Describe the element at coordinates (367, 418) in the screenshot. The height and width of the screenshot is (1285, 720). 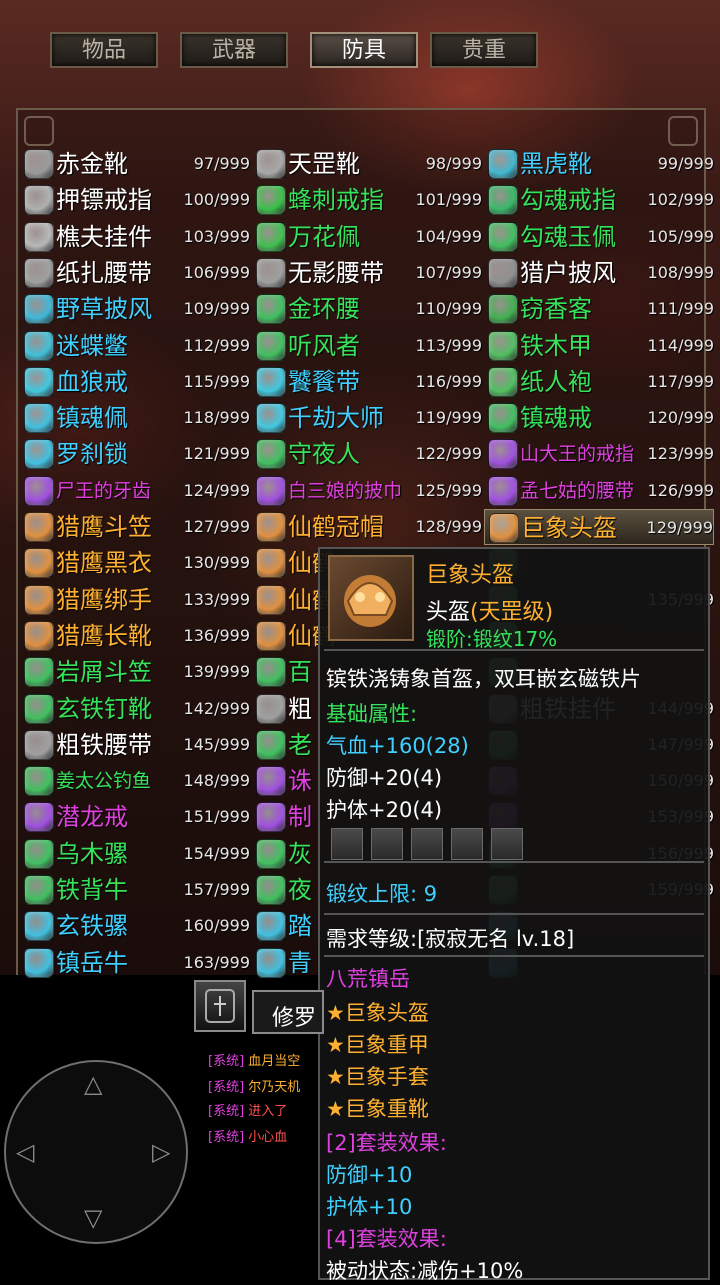
I see `inventory-item: 千劫大师 119/999` at that location.